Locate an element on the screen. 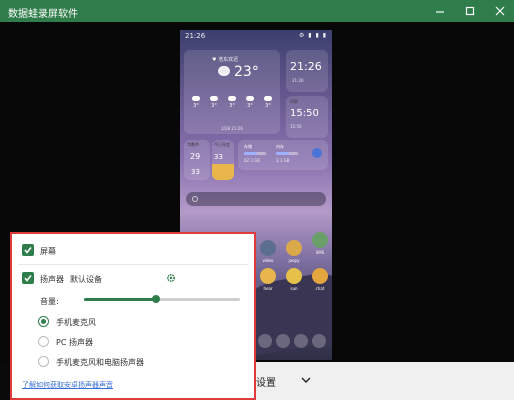  window-title: 数据蛙录屏软件 is located at coordinates (43, 14).